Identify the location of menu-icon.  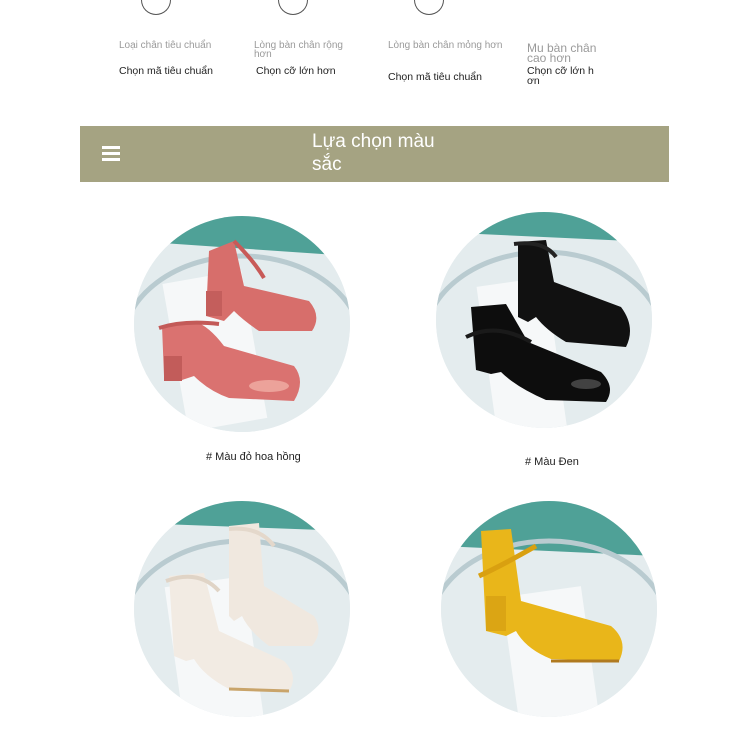
(111, 154).